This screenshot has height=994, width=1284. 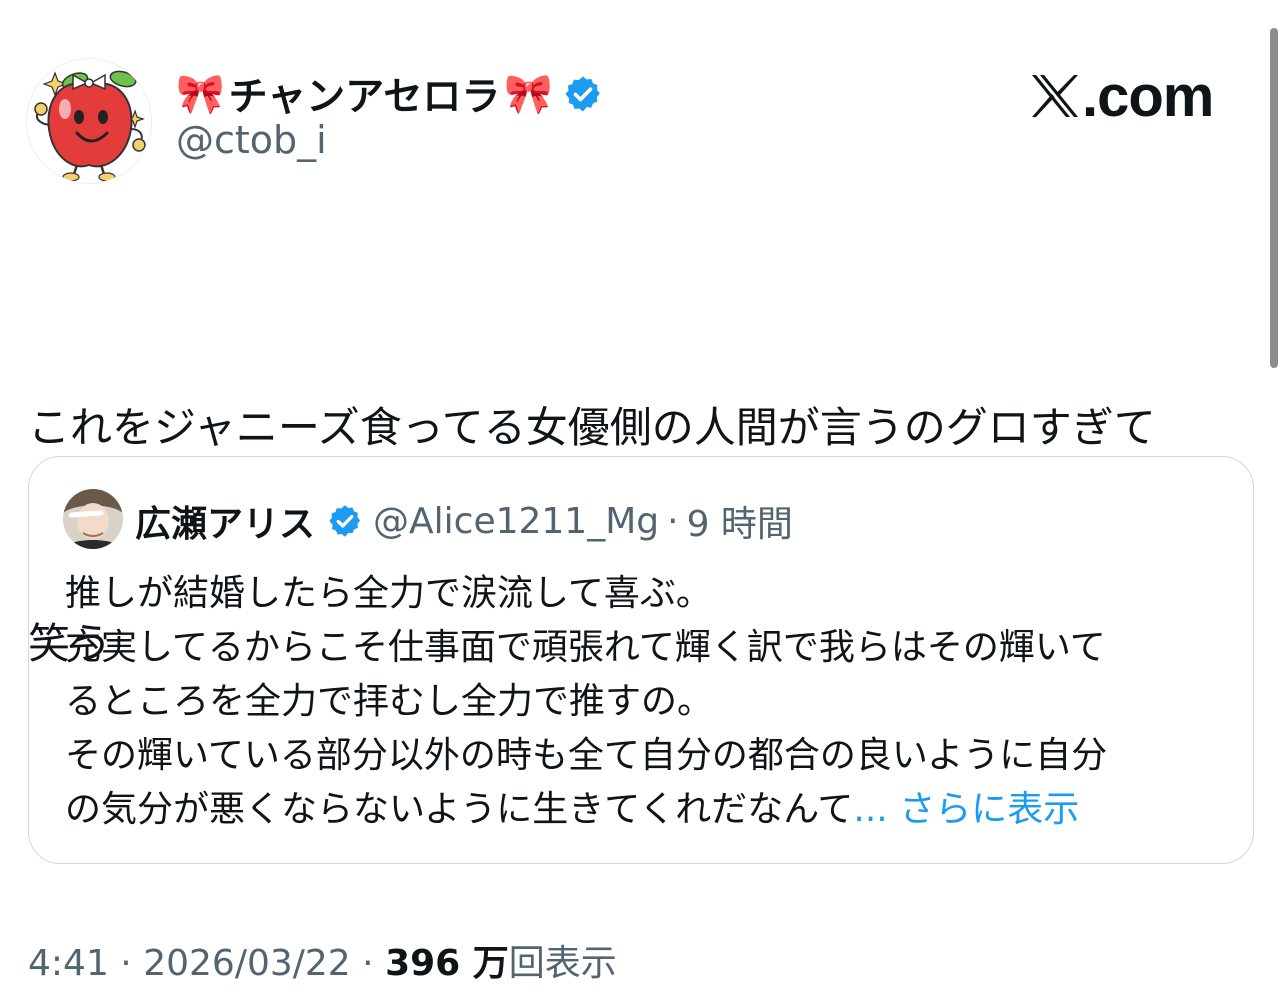 I want to click on quoted-user-handle: @Alice1211_Mg, so click(x=516, y=521).